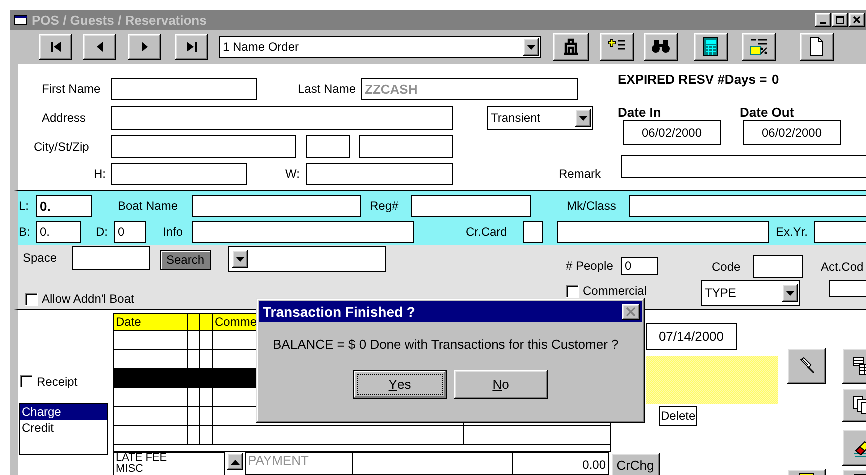 The image size is (866, 475). I want to click on boat-name-field, so click(276, 206).